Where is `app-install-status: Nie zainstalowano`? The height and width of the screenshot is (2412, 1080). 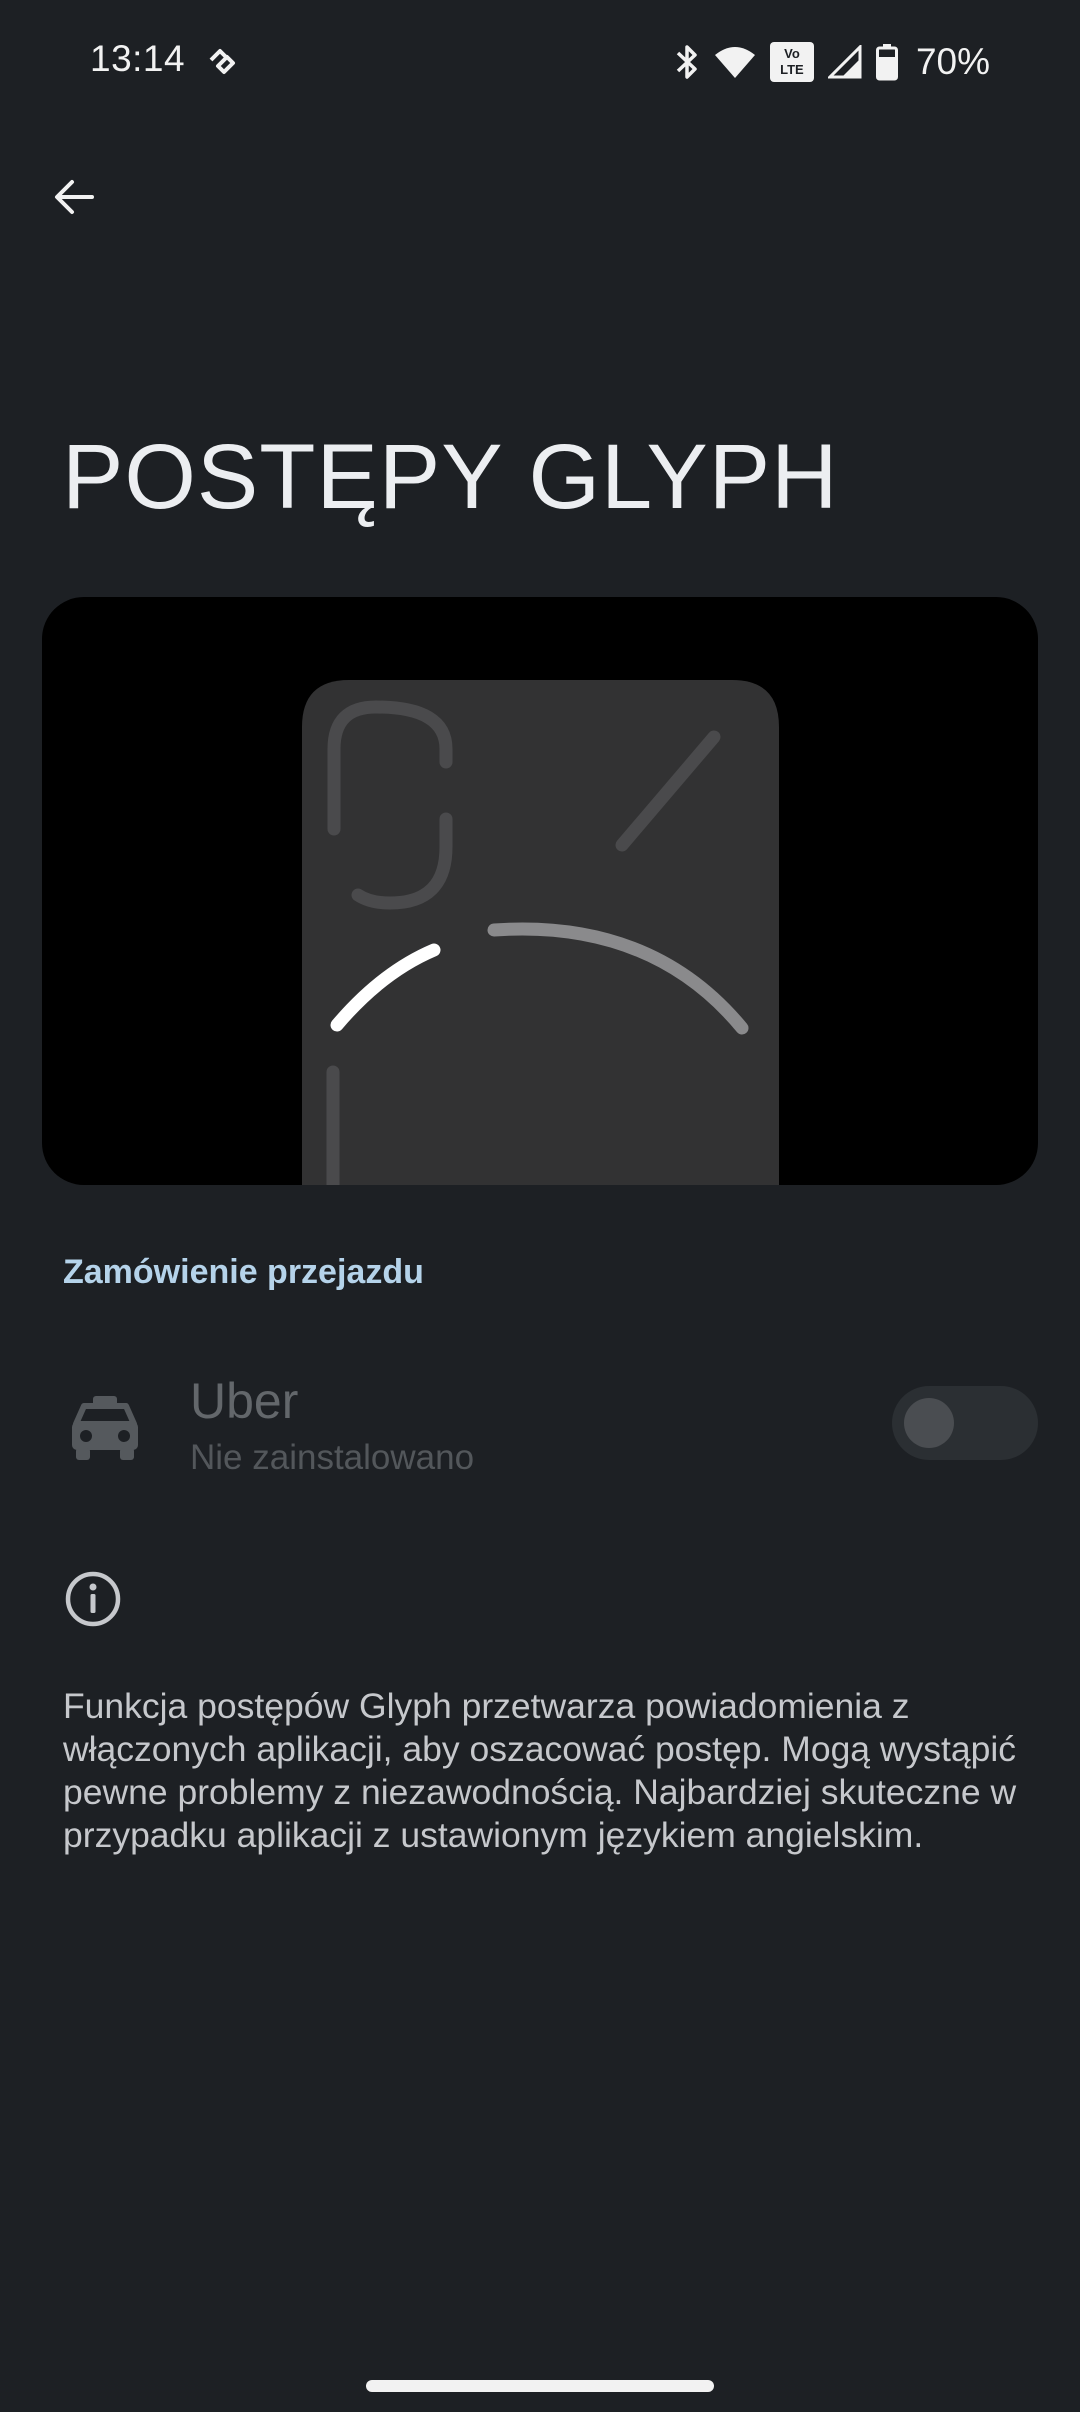
app-install-status: Nie zainstalowano is located at coordinates (332, 1457).